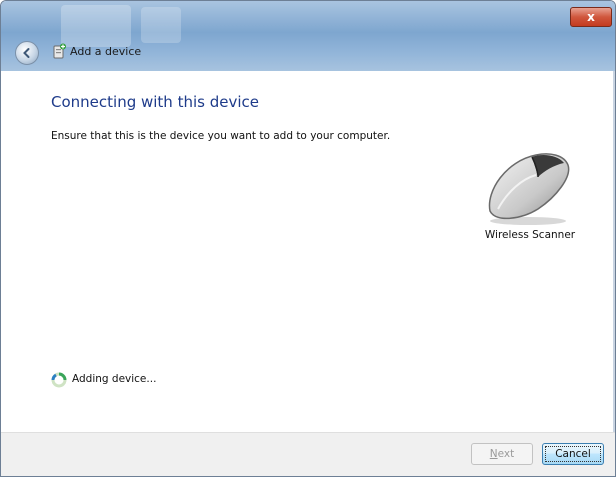  I want to click on page-heading: Connecting with this device, so click(155, 102).